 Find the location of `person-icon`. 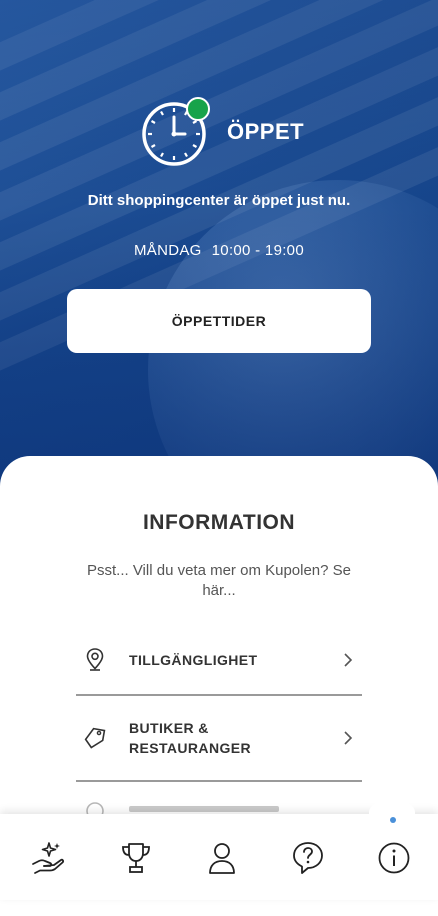

person-icon is located at coordinates (222, 858).